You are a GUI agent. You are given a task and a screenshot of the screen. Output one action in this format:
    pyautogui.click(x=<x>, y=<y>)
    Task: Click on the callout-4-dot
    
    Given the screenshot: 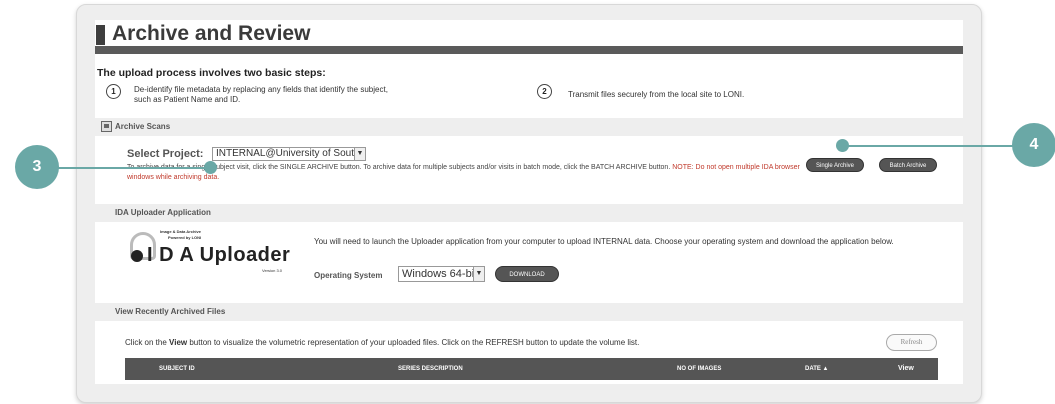 What is the action you would take?
    pyautogui.click(x=842, y=145)
    